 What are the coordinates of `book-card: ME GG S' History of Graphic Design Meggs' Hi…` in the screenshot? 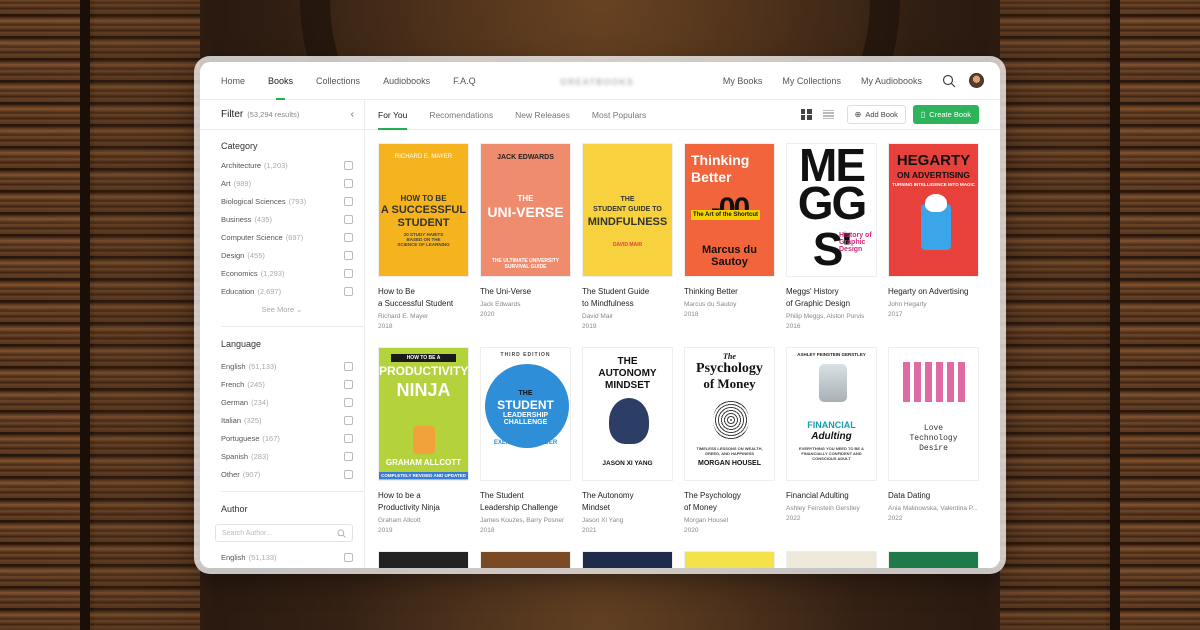 It's located at (832, 236).